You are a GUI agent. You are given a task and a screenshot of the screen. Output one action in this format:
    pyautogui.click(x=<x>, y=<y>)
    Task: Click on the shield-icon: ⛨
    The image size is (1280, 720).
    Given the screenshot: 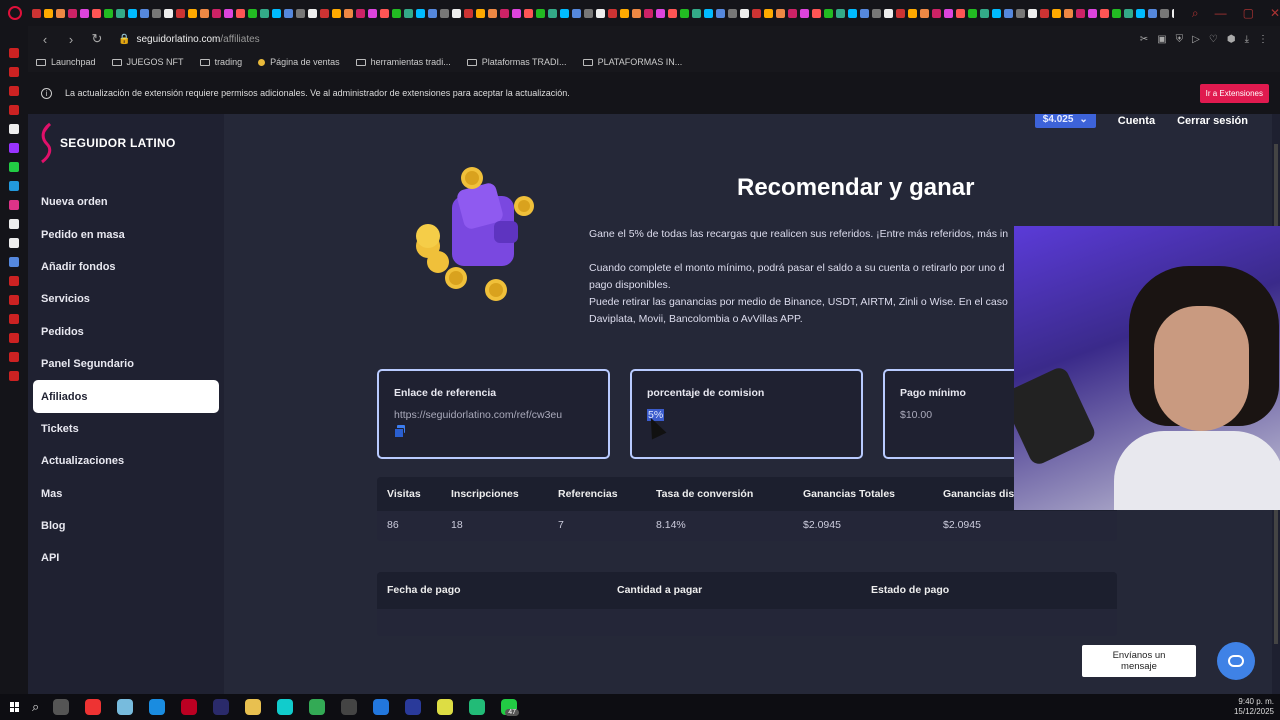 What is the action you would take?
    pyautogui.click(x=1180, y=39)
    